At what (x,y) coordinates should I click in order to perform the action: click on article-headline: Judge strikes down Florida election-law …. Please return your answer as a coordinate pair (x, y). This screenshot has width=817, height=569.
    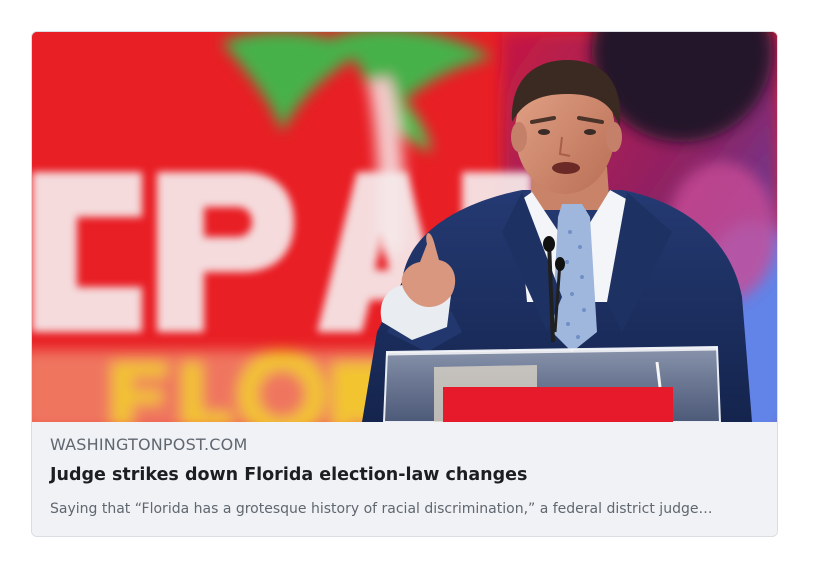
    Looking at the image, I should click on (288, 475).